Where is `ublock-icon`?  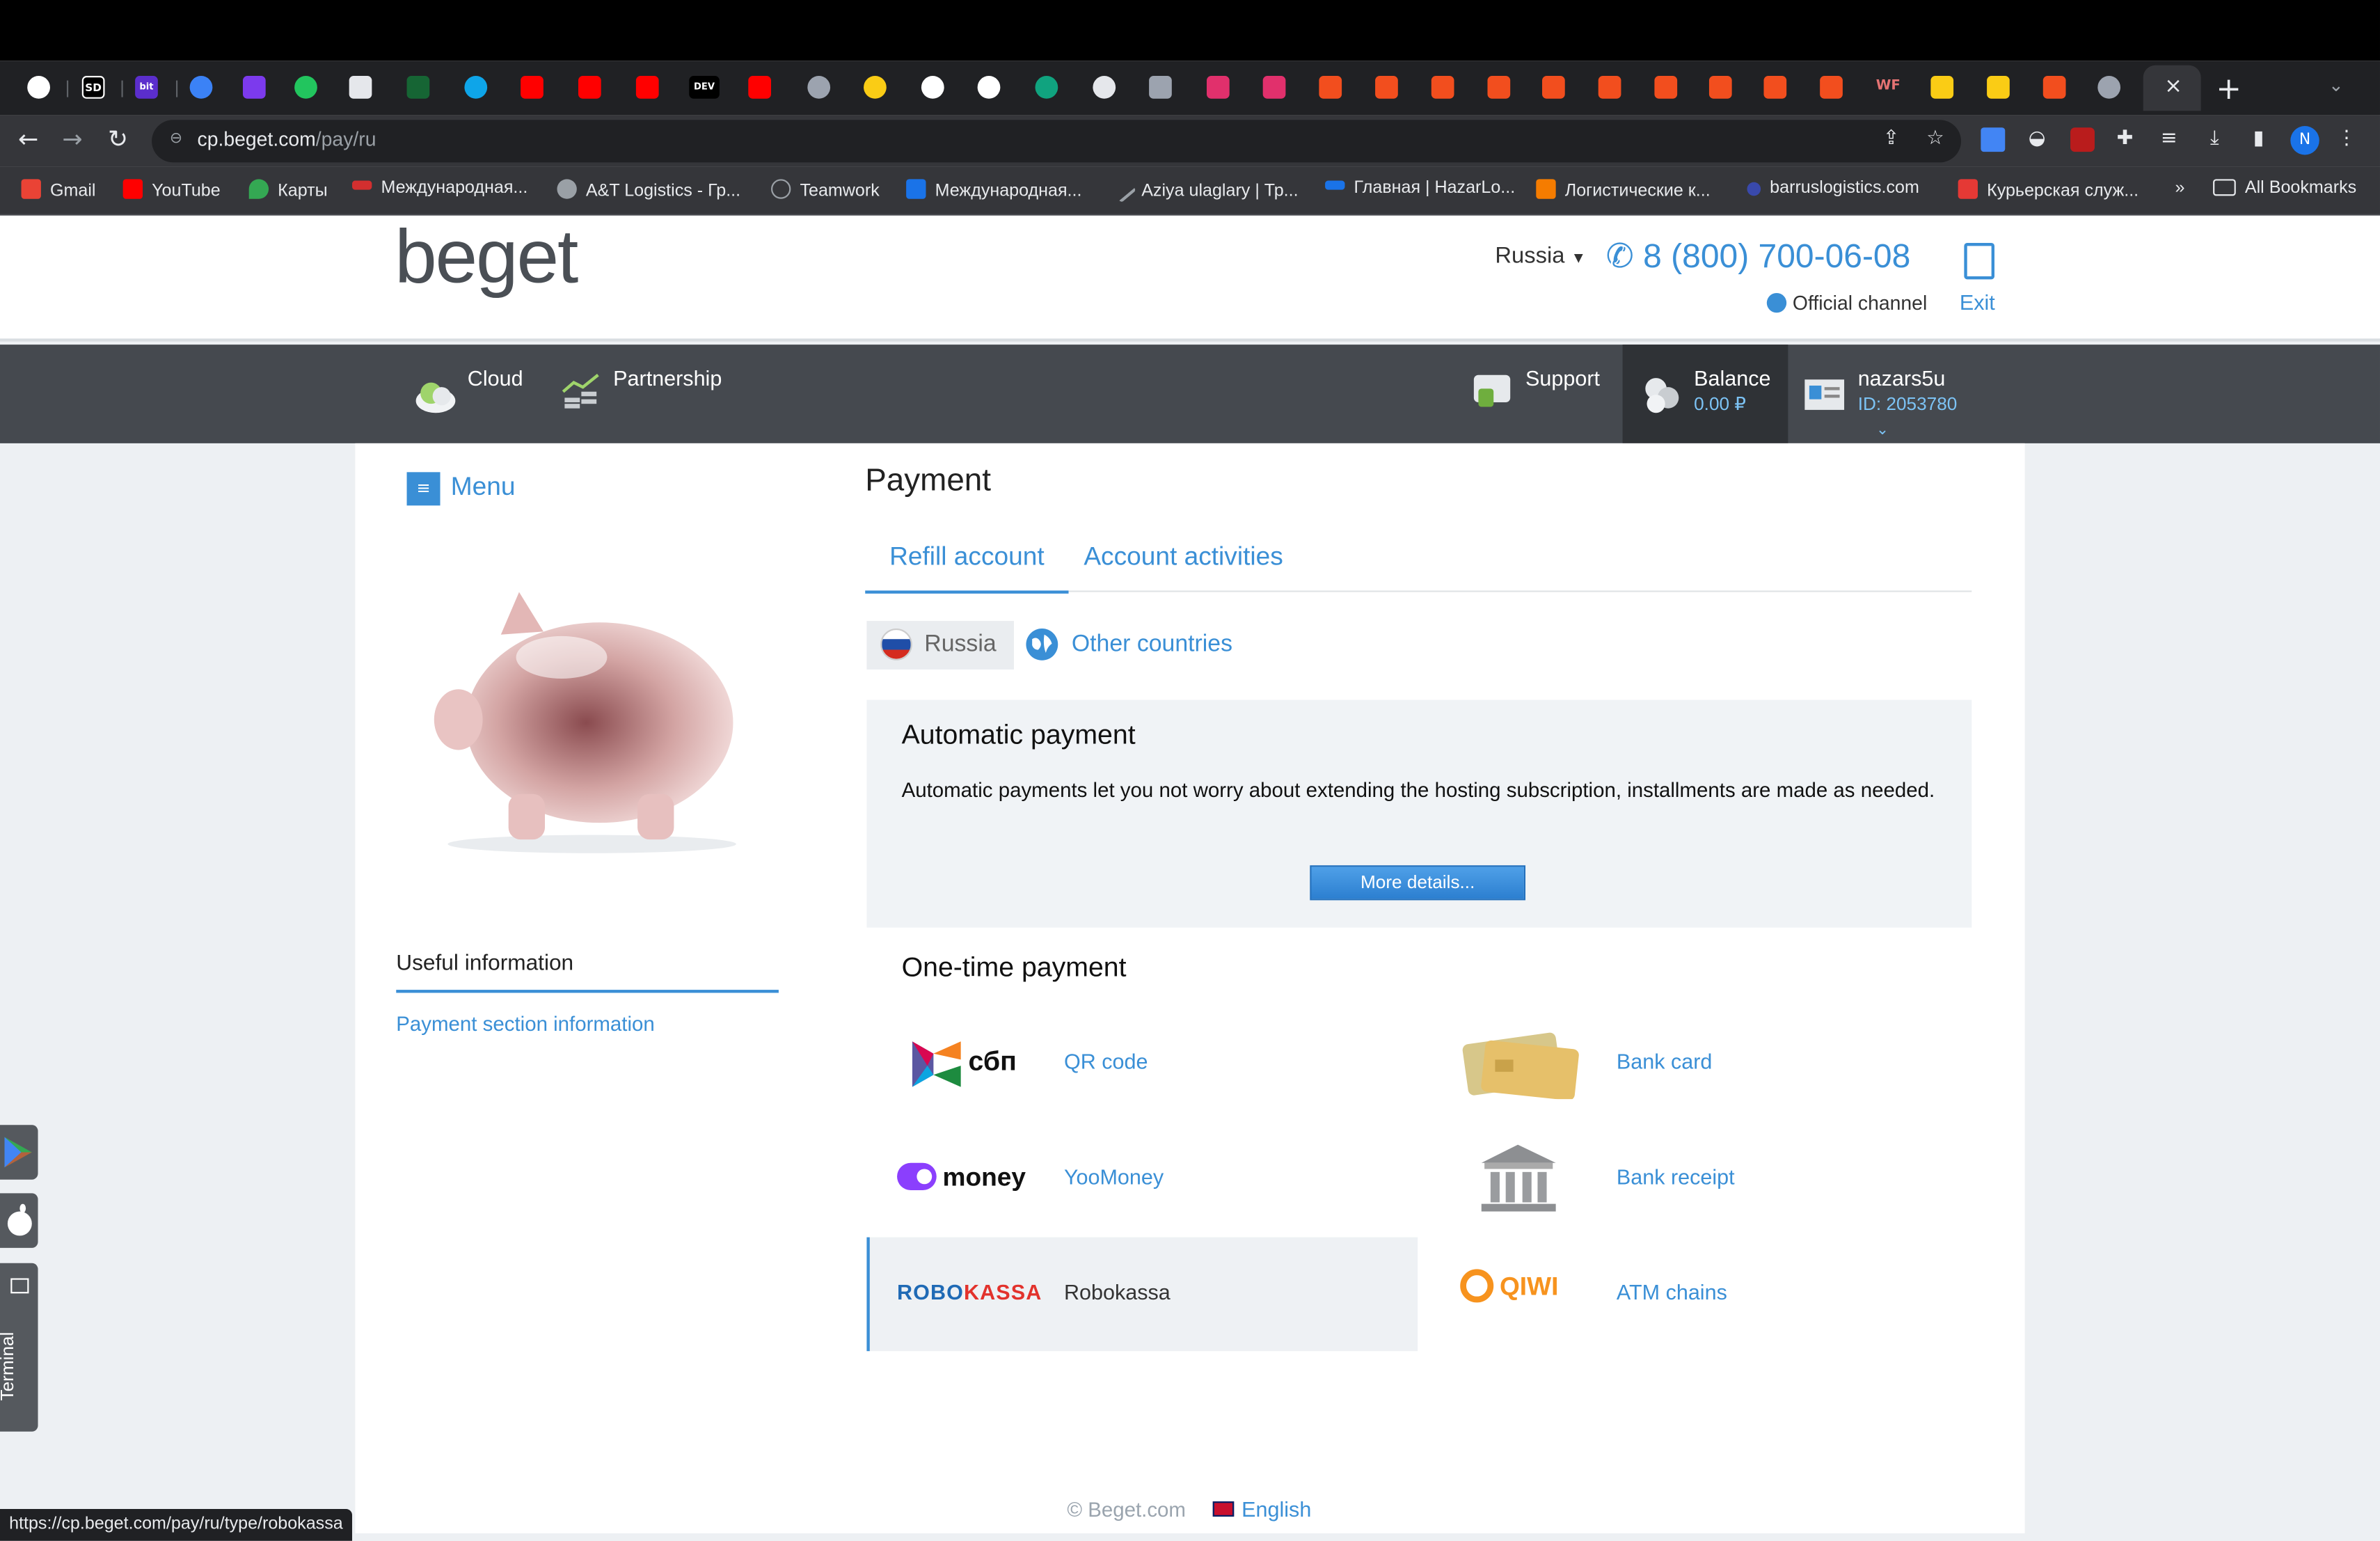
ublock-icon is located at coordinates (2082, 139).